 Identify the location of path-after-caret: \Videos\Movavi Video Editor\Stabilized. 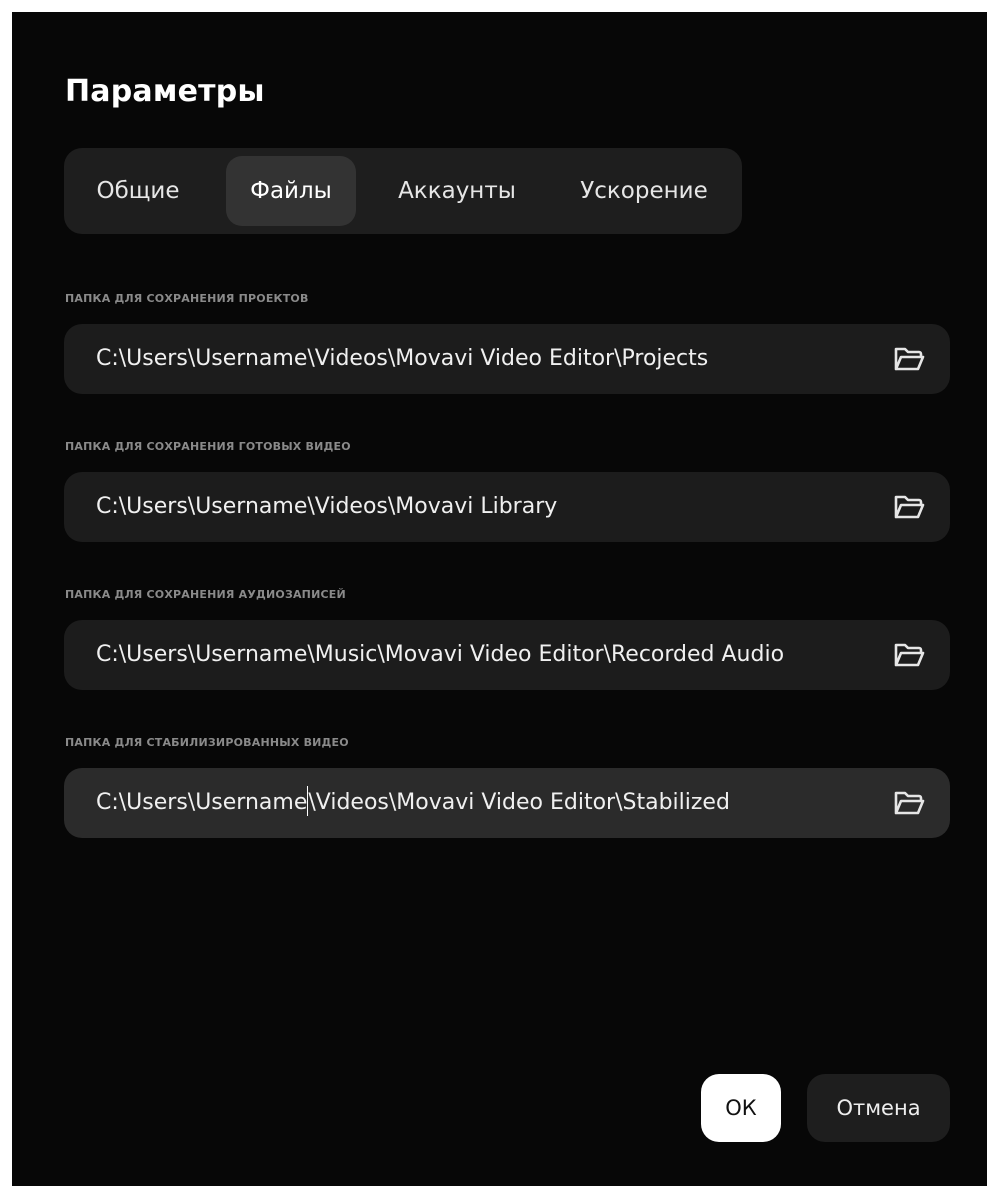
(519, 802).